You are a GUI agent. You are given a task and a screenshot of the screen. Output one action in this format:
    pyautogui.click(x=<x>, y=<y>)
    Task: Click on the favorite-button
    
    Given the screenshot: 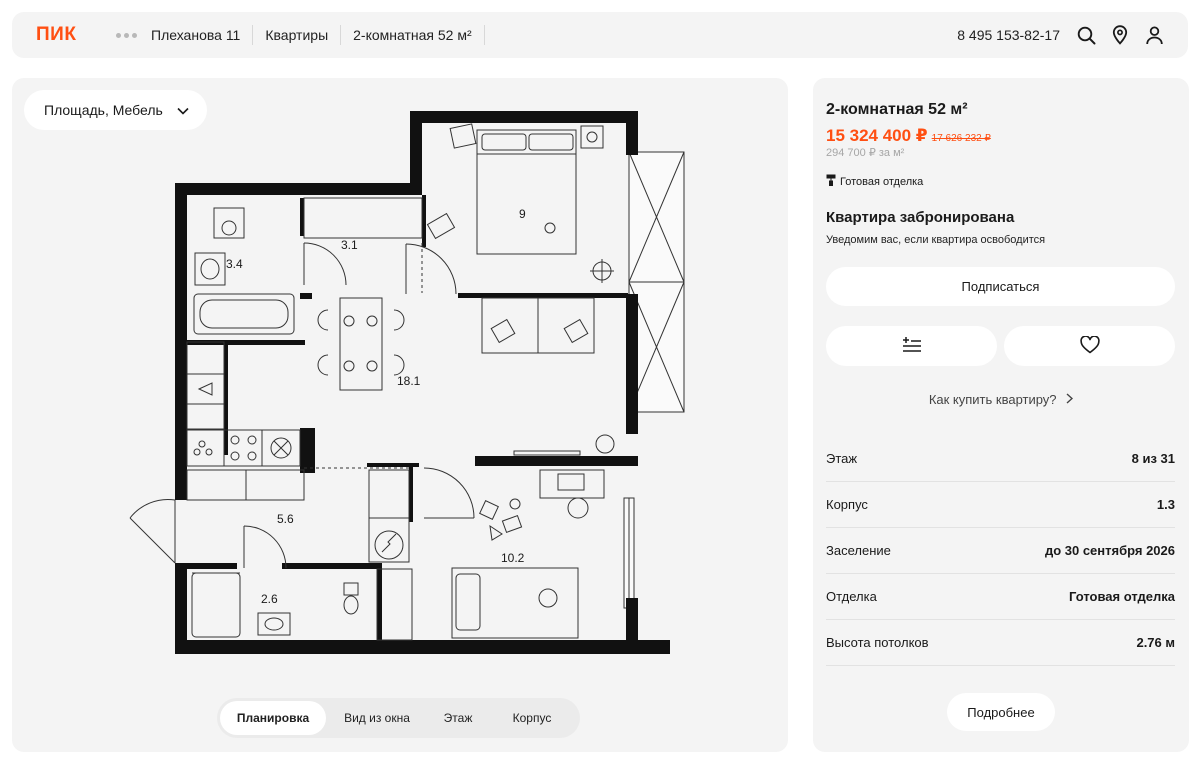 What is the action you would take?
    pyautogui.click(x=1089, y=346)
    